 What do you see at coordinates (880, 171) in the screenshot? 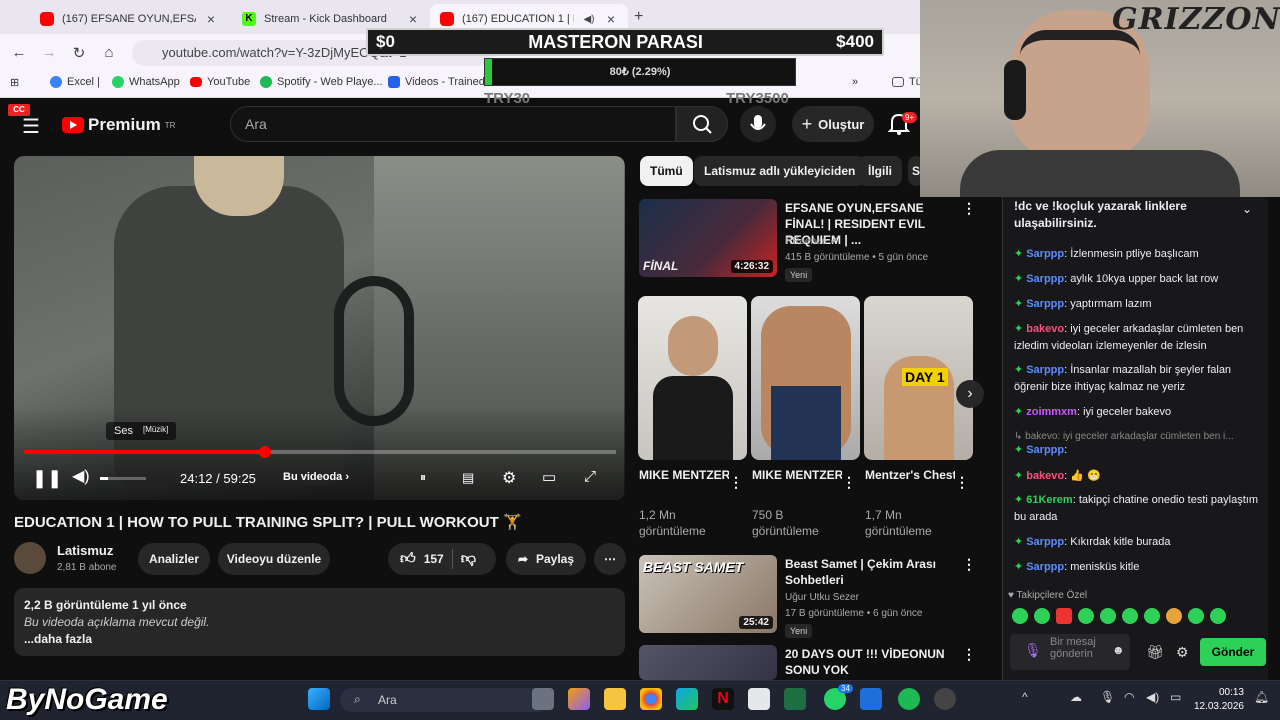
I see `chip-related: İlgili` at bounding box center [880, 171].